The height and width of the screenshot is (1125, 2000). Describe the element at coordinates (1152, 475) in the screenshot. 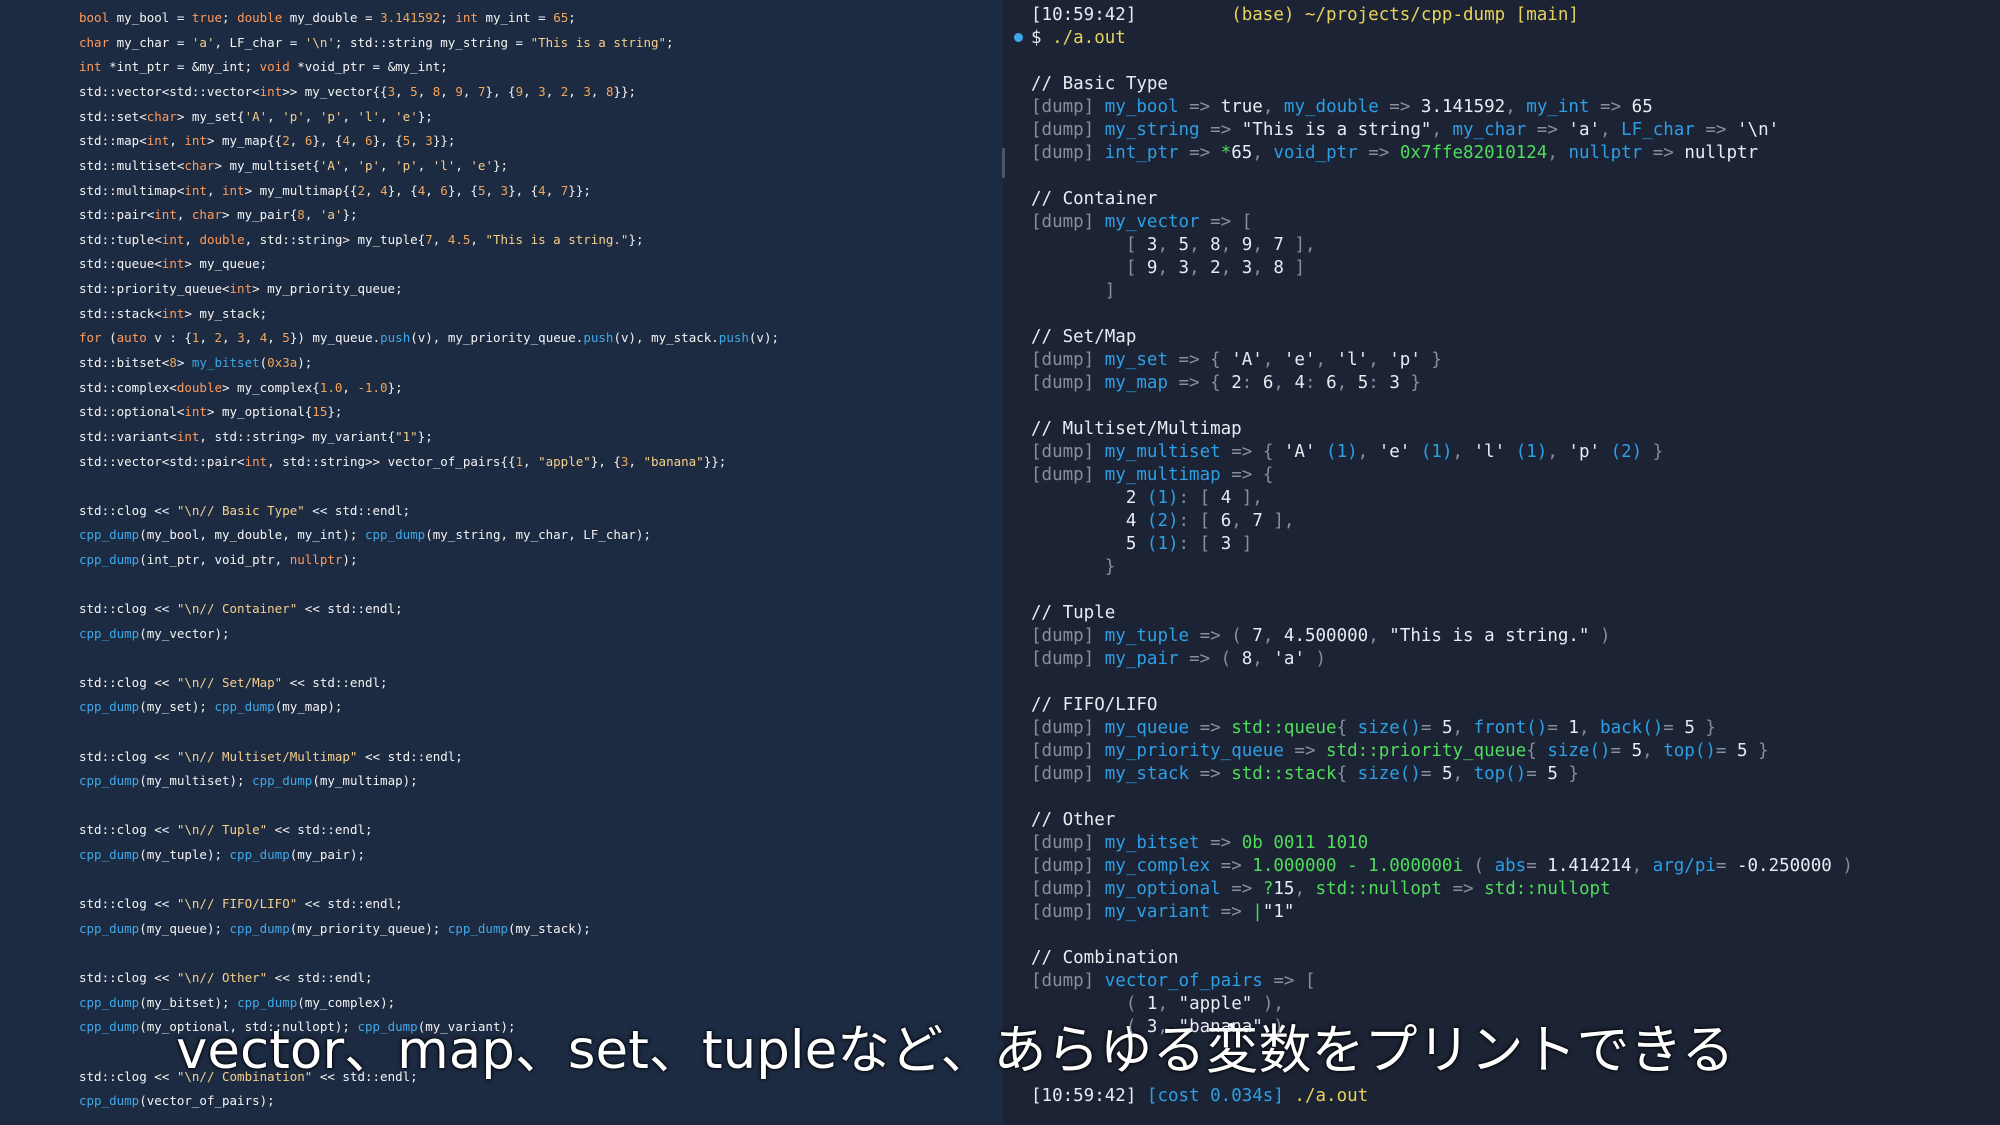

I see `terminal-line: [dump] my_multimap => {` at that location.